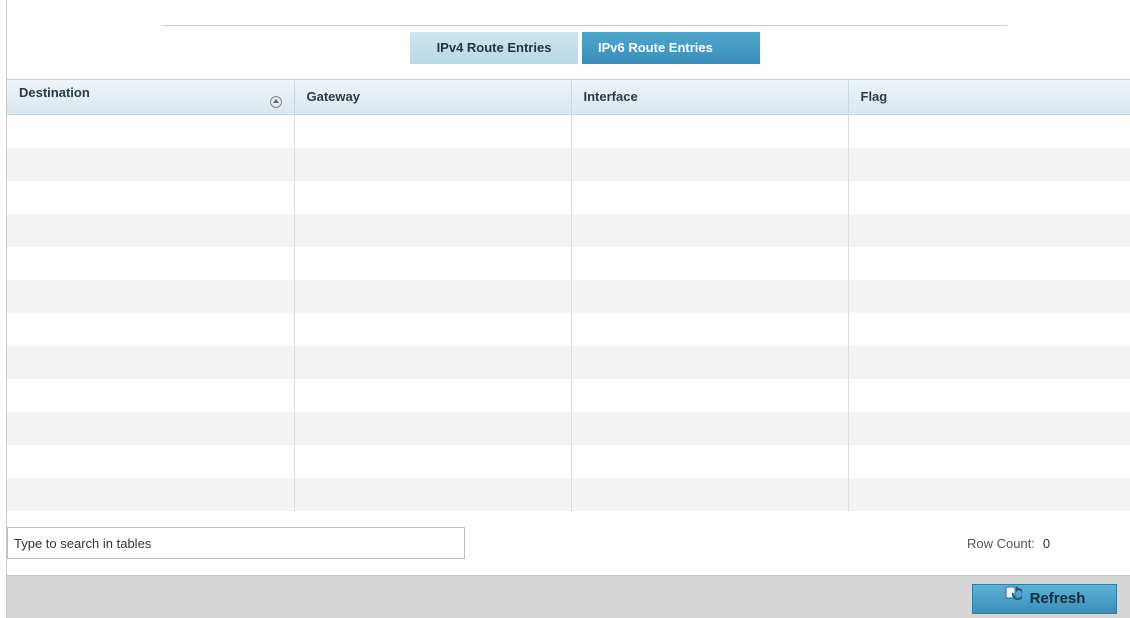 This screenshot has height=618, width=1130. What do you see at coordinates (151, 97) in the screenshot?
I see `column-header-destination: Destination` at bounding box center [151, 97].